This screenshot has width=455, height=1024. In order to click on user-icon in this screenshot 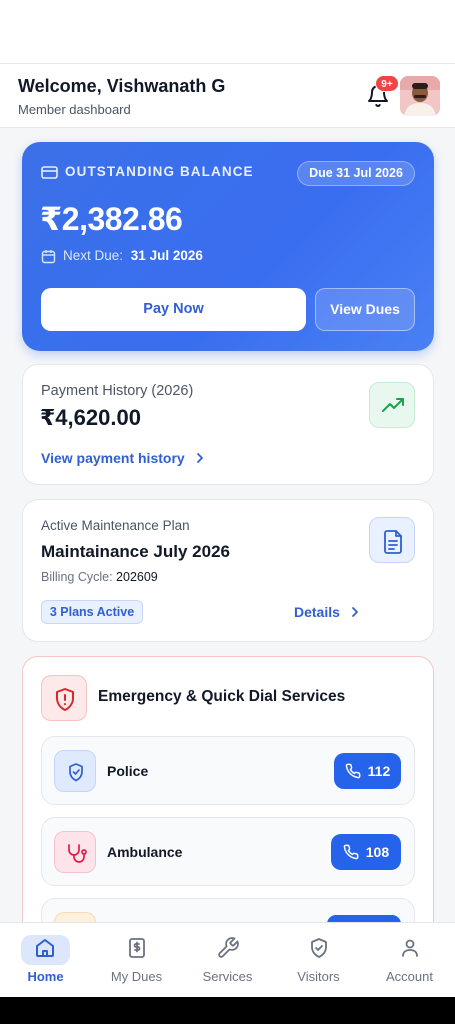, I will do `click(410, 948)`.